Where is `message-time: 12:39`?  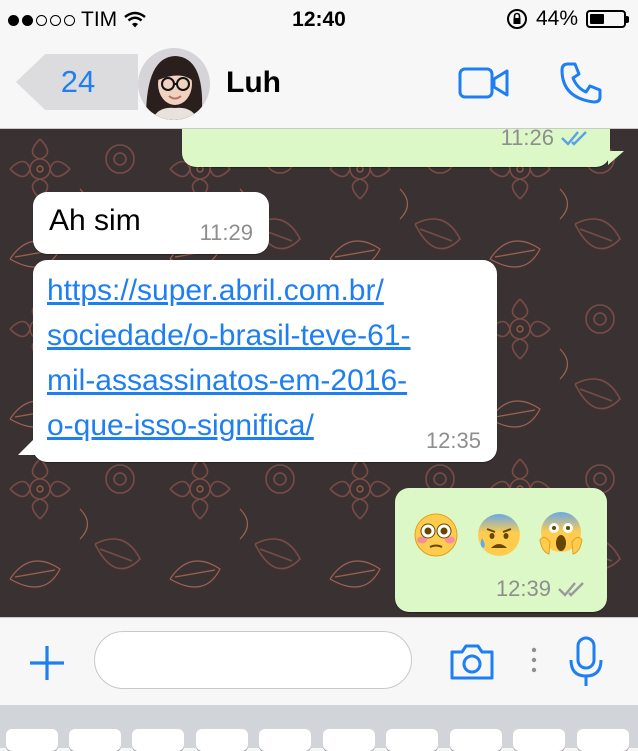 message-time: 12:39 is located at coordinates (523, 588).